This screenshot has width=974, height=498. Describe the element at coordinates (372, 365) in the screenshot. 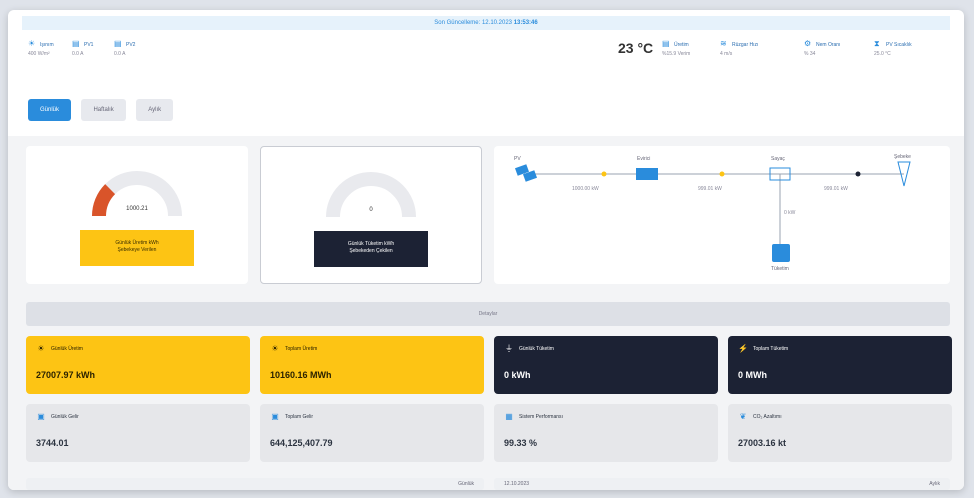

I see `kpi-total-production: ☀ Toplam Üretim 10160.16 MWh` at that location.